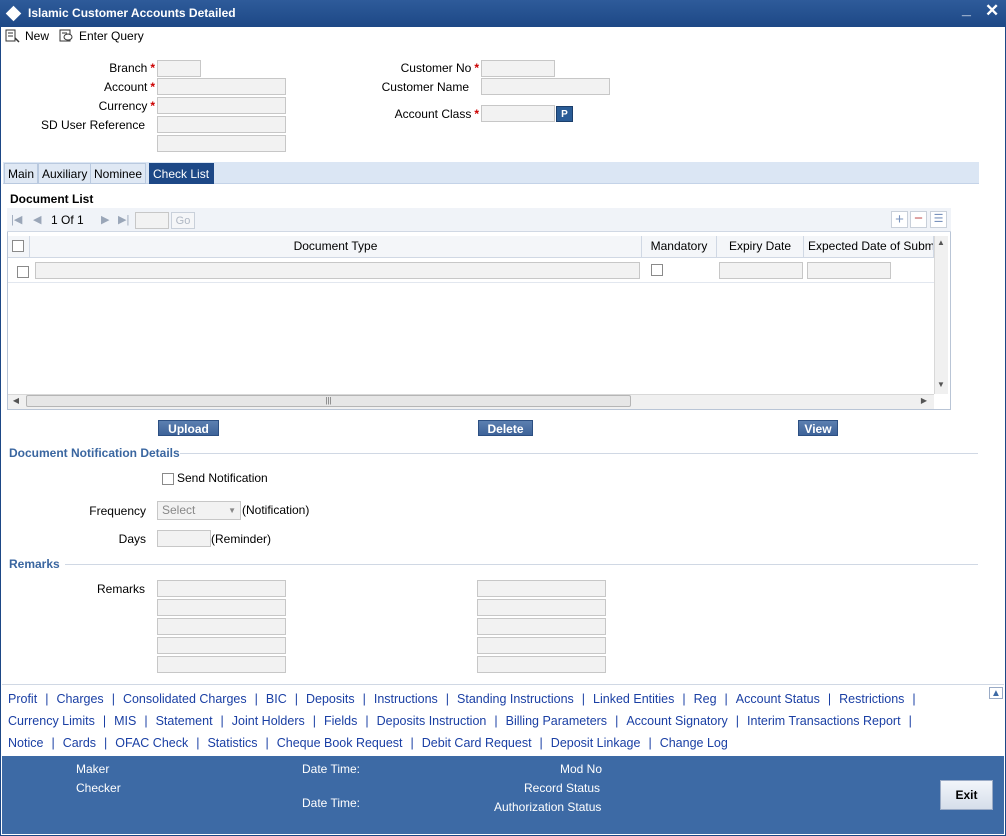 The height and width of the screenshot is (836, 1006). What do you see at coordinates (25, 743) in the screenshot?
I see `link-notice: Notice` at bounding box center [25, 743].